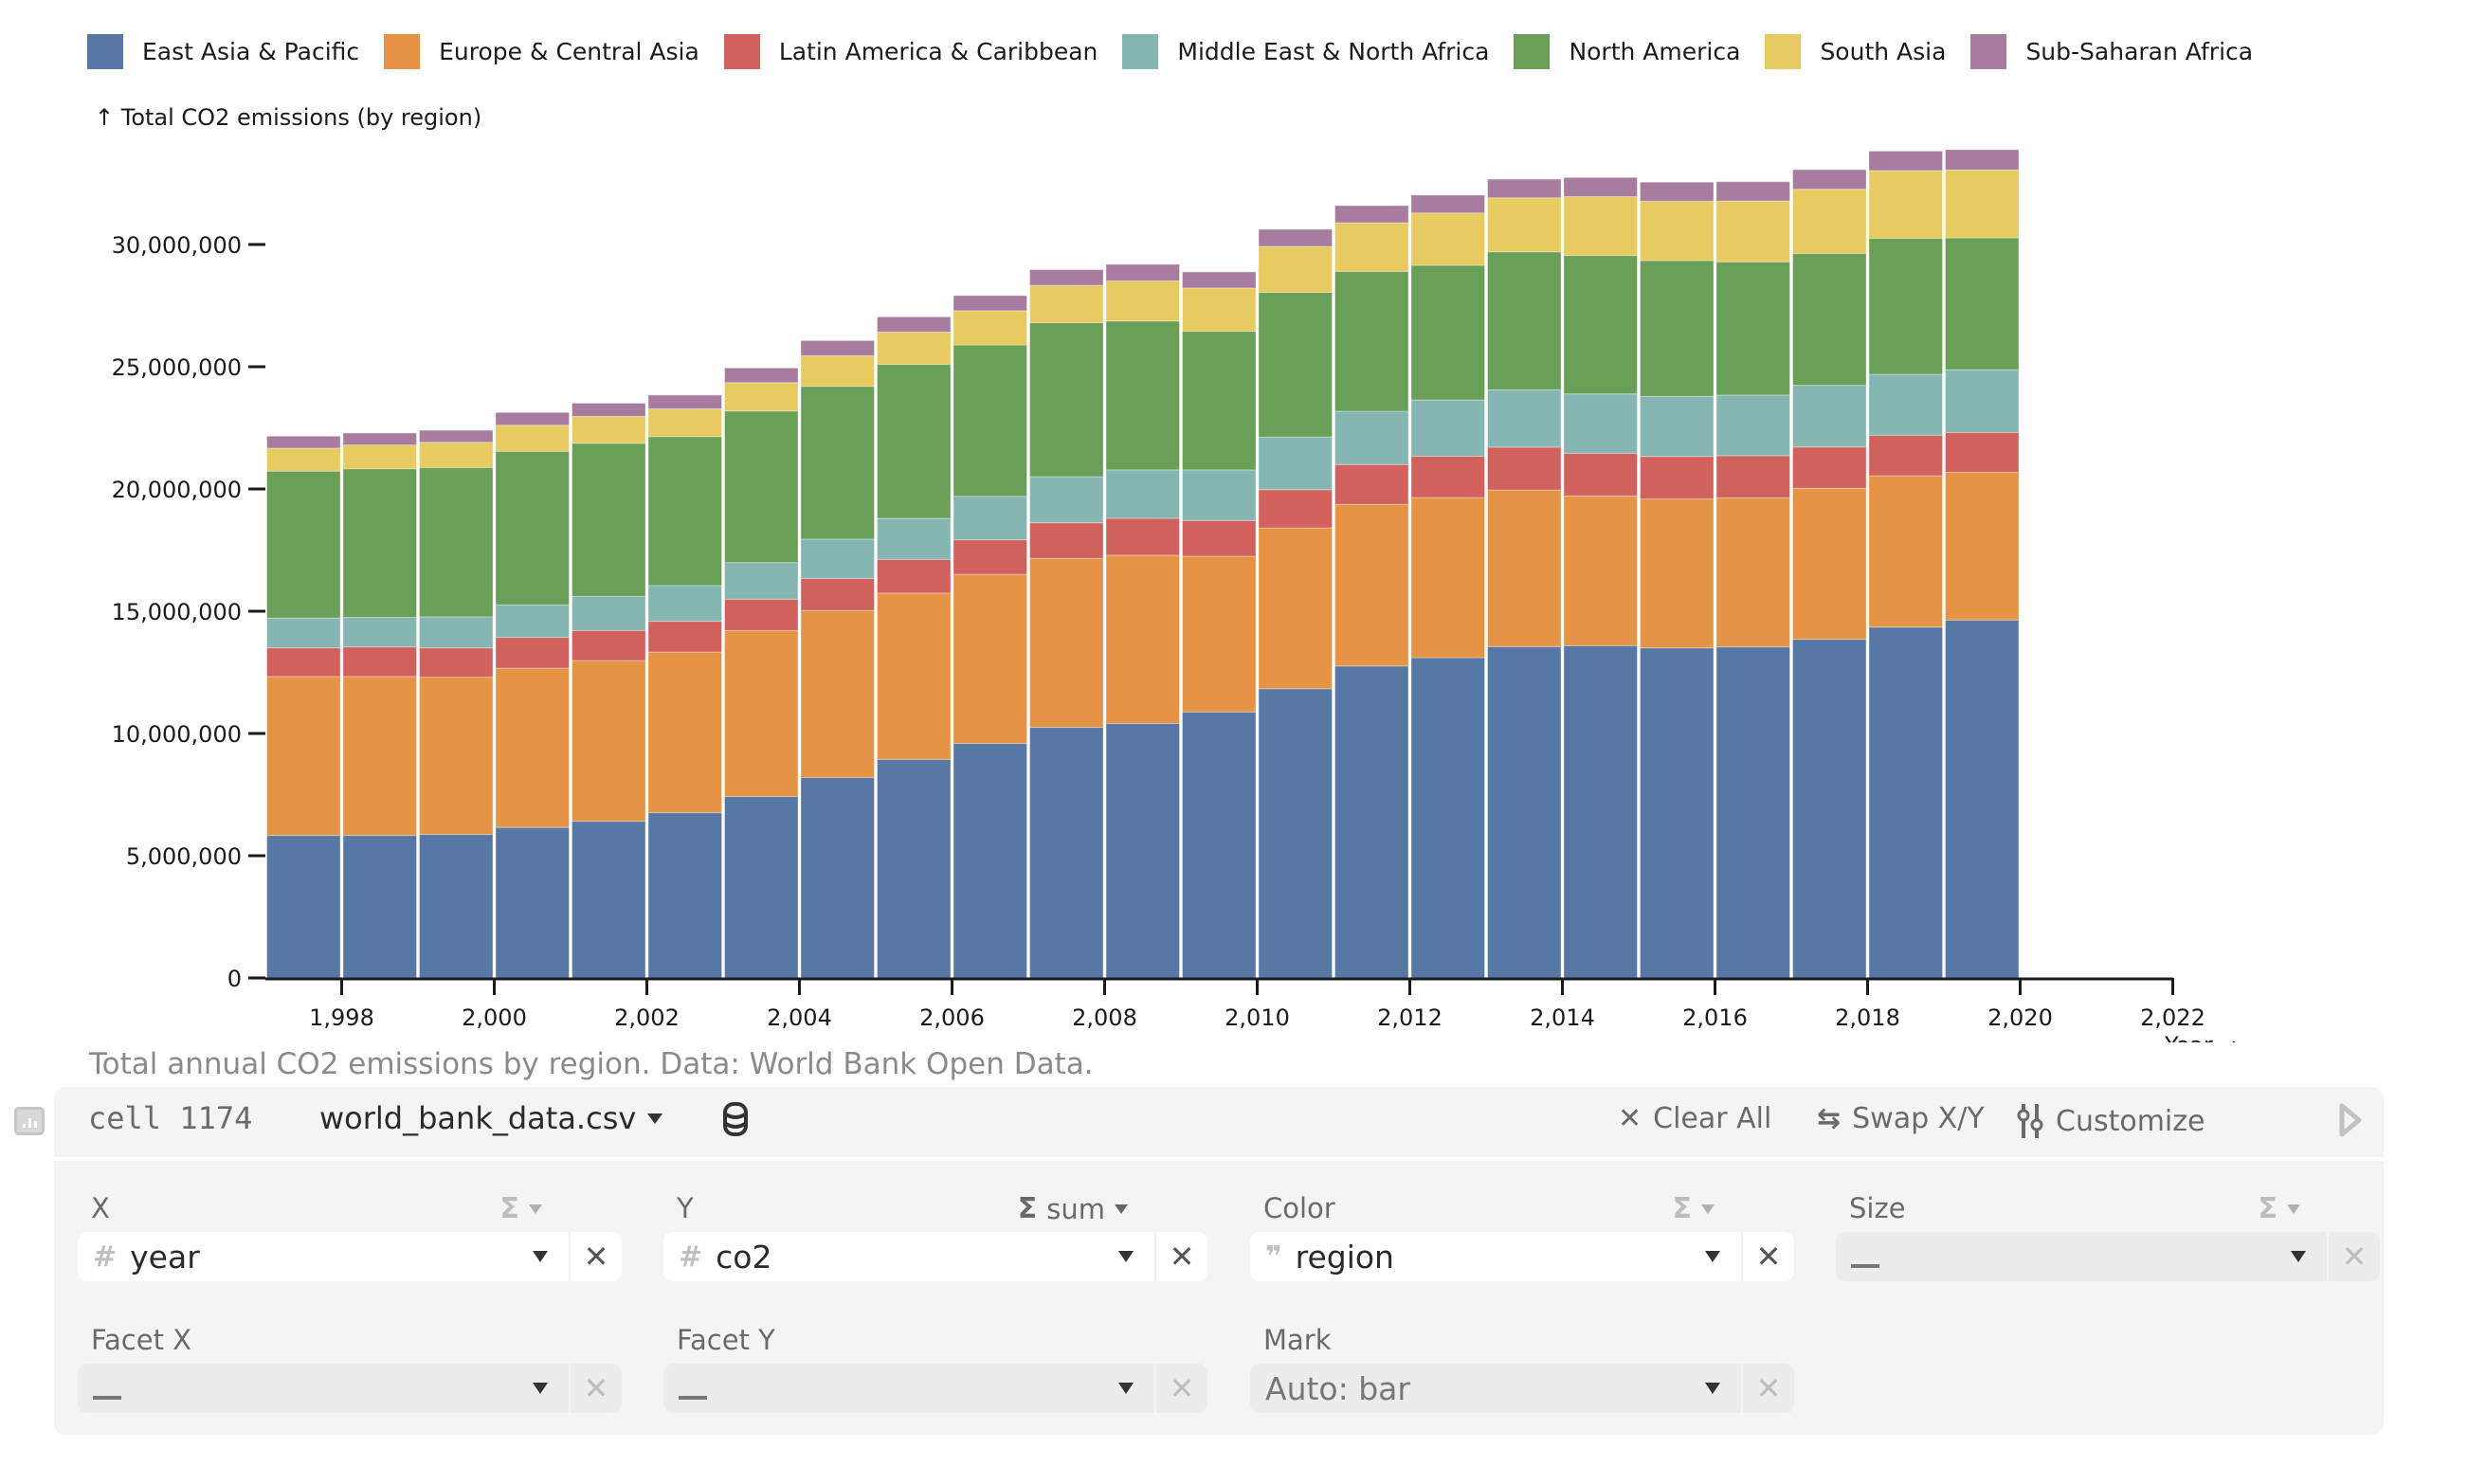 This screenshot has height=1484, width=2468. What do you see at coordinates (1447, 428) in the screenshot?
I see `bar-segment-2012-middle-east-north-africa` at bounding box center [1447, 428].